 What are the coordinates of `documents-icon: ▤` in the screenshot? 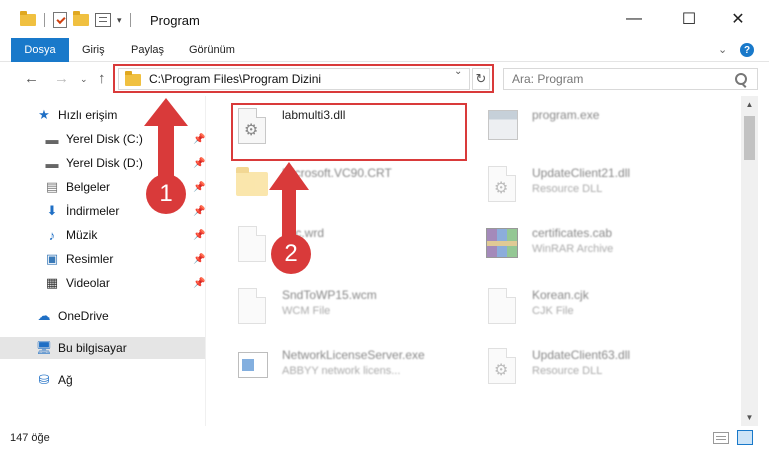 It's located at (52, 186).